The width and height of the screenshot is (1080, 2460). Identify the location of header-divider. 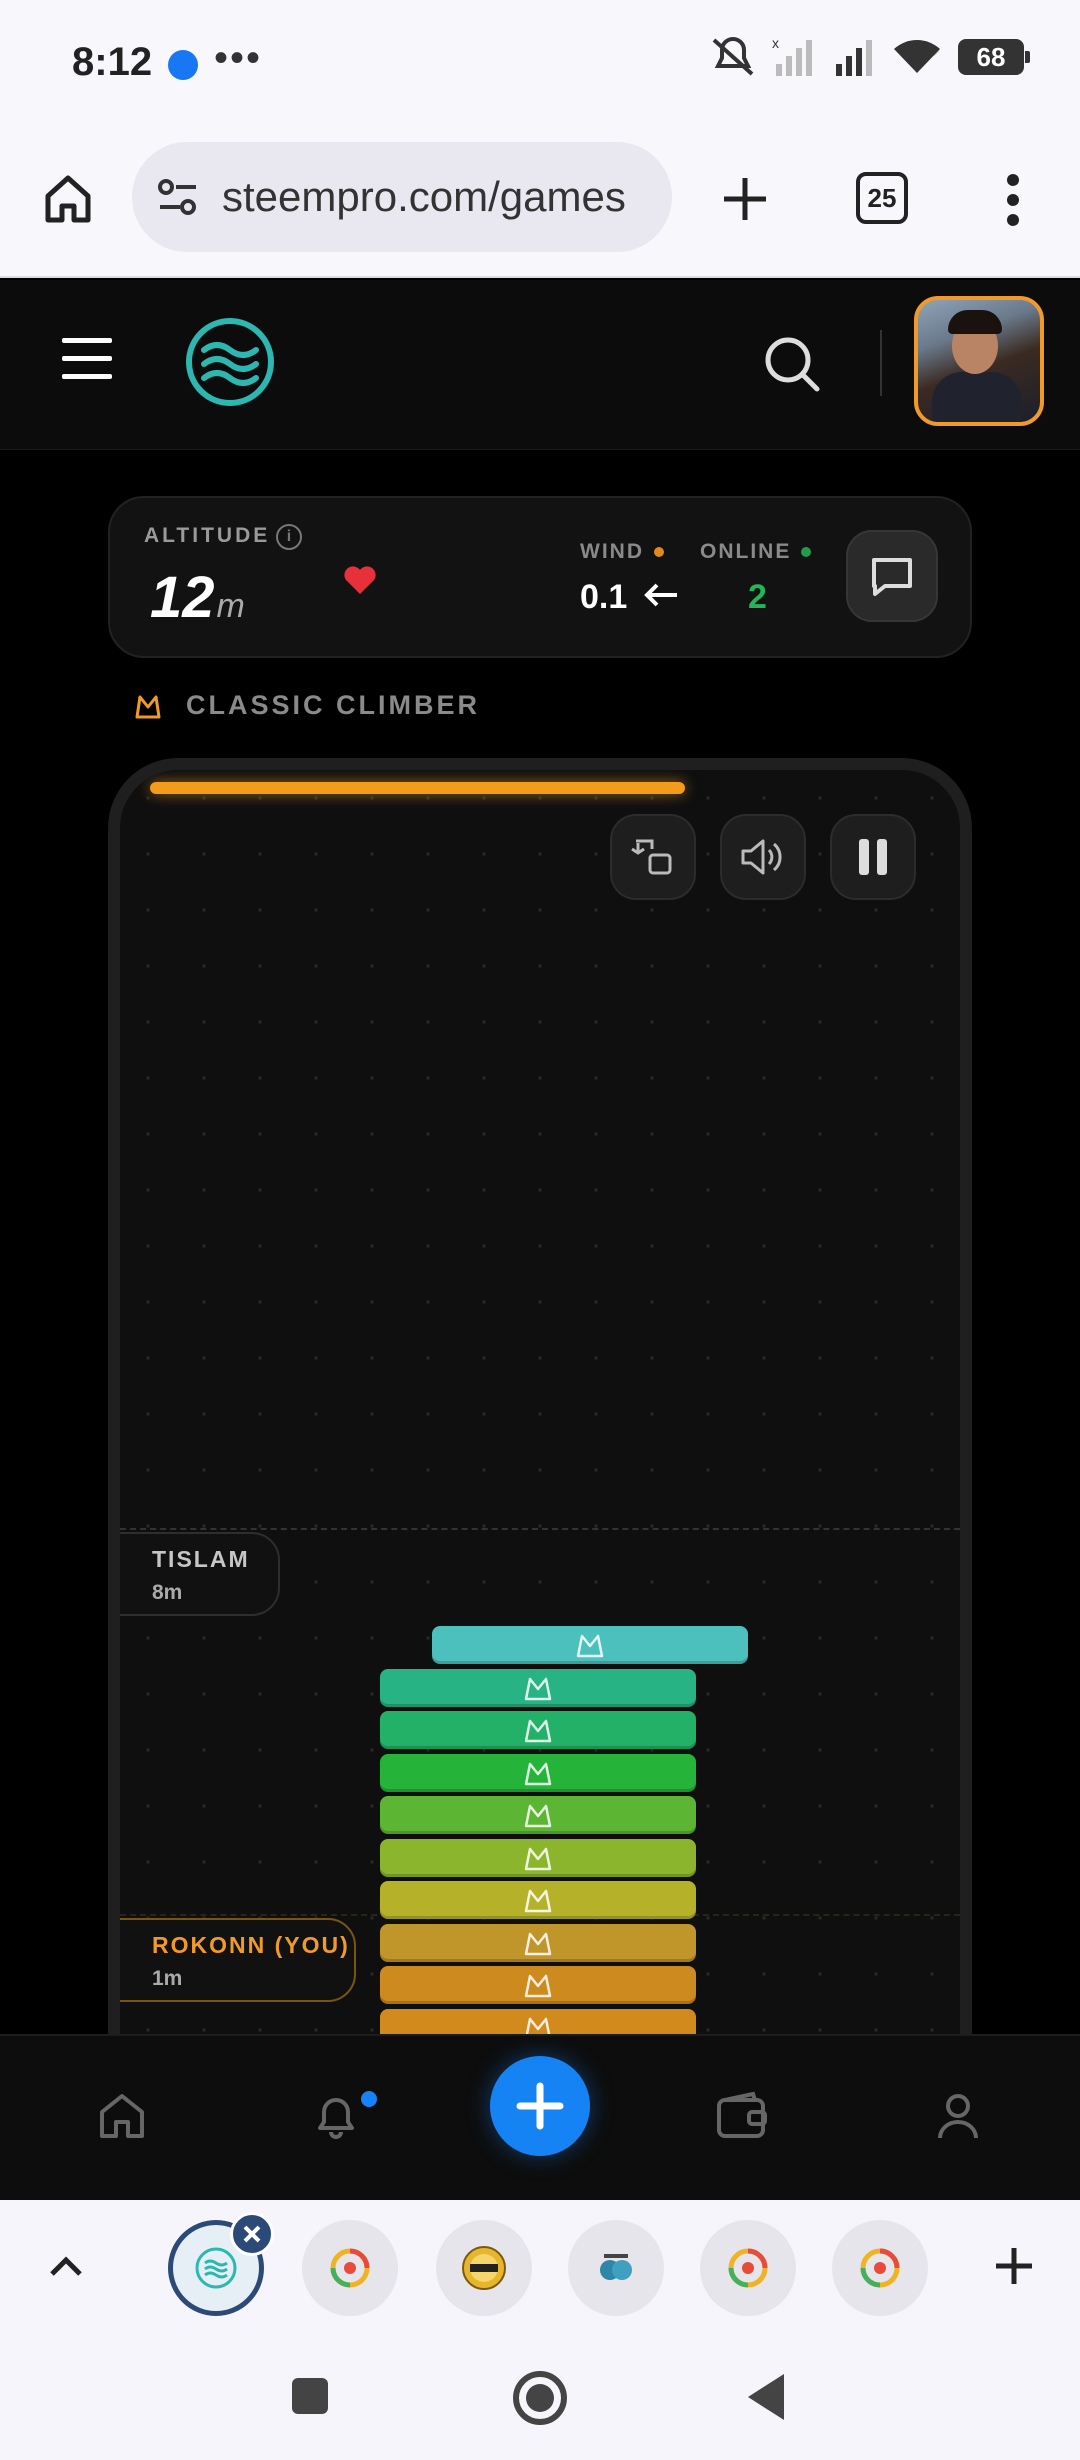
(881, 363).